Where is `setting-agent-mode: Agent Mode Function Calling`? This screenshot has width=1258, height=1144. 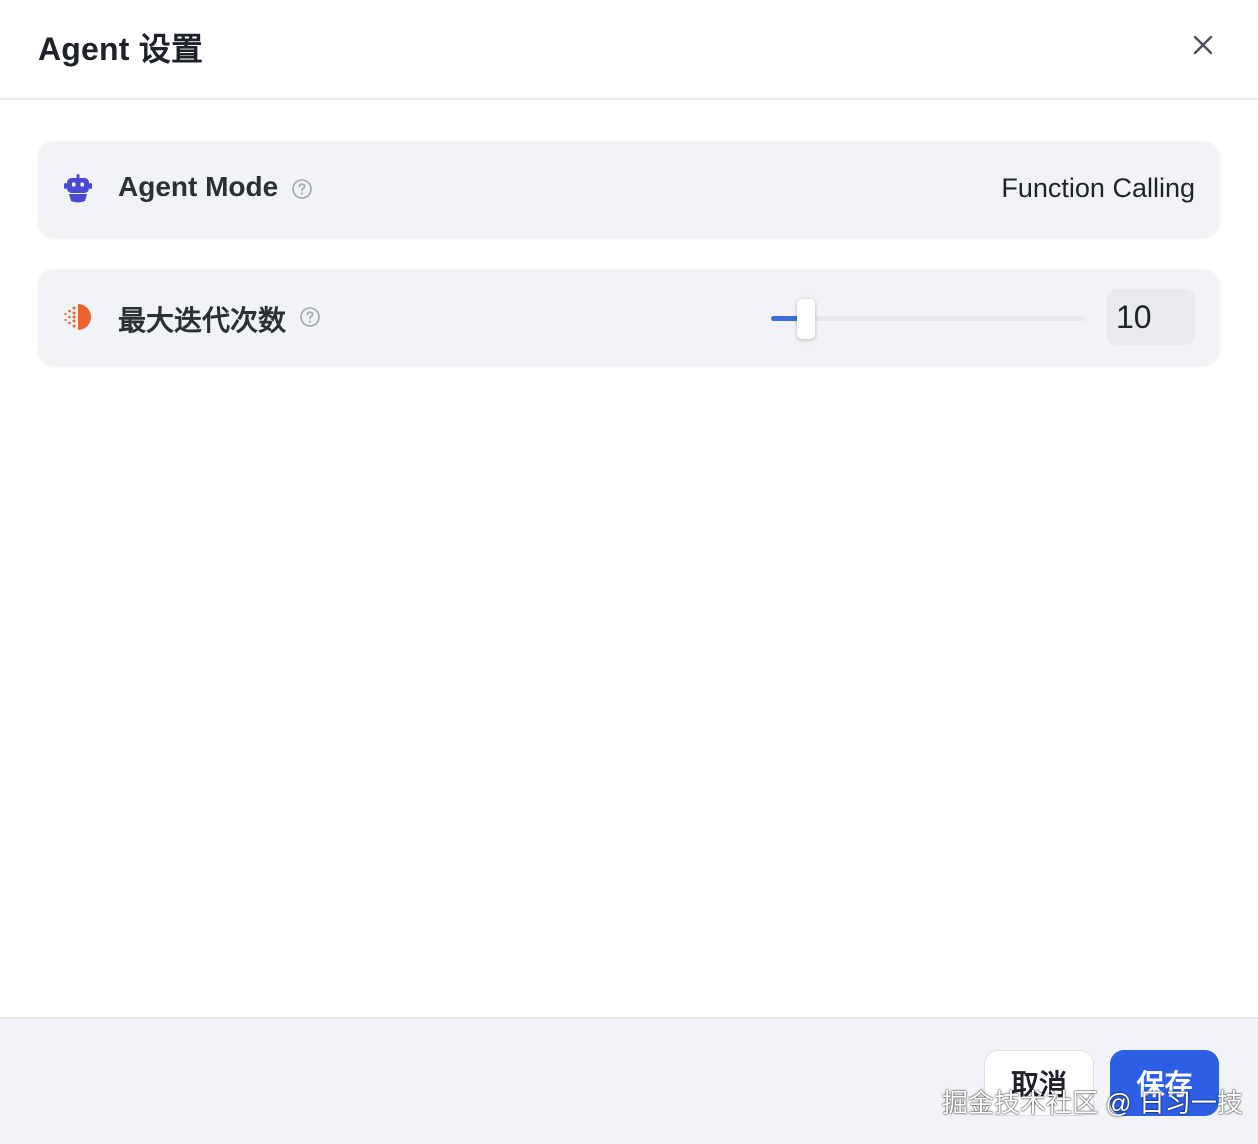
setting-agent-mode: Agent Mode Function Calling is located at coordinates (628, 189).